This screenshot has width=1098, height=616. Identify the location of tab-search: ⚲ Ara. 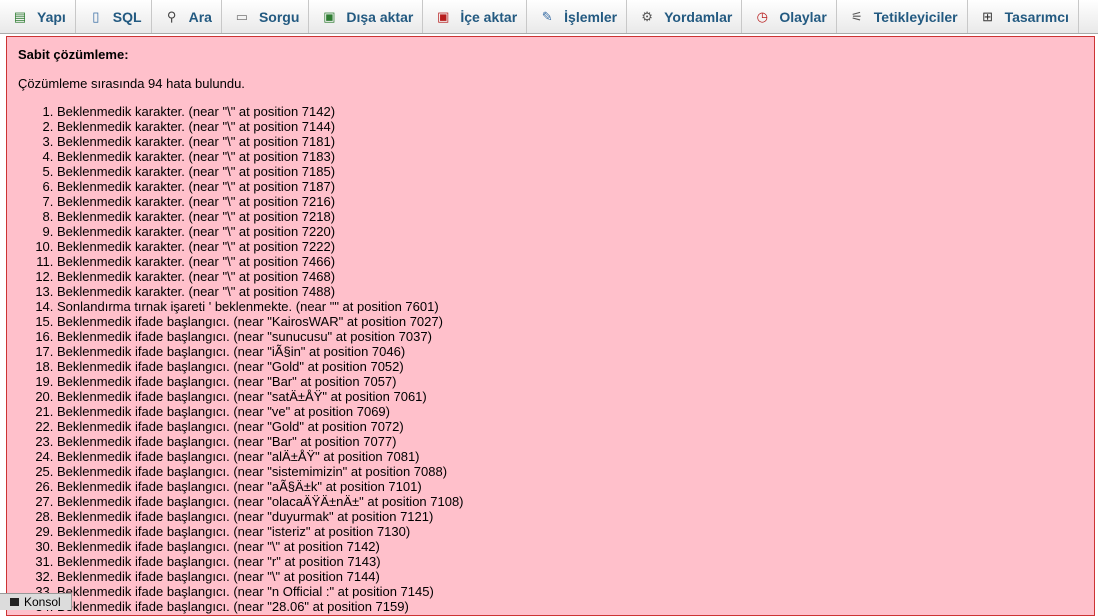
(187, 16).